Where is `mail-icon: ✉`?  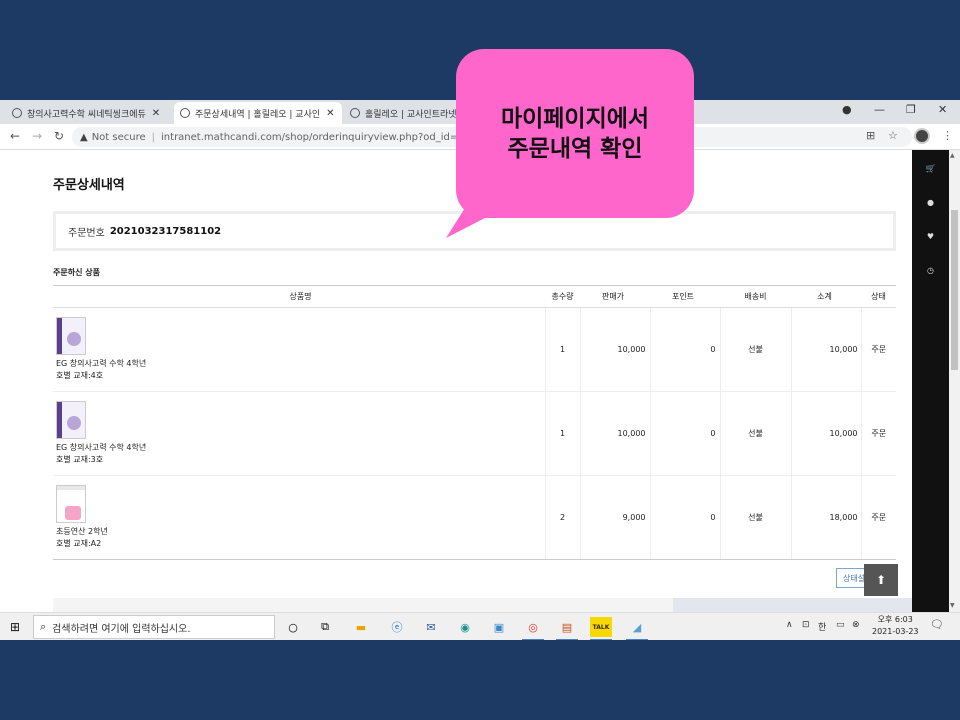 mail-icon: ✉ is located at coordinates (431, 627).